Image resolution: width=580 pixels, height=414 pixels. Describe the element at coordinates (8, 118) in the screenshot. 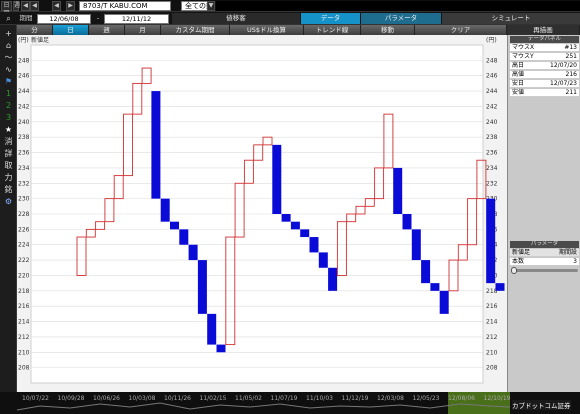

I see `number-3-icon: 3` at that location.